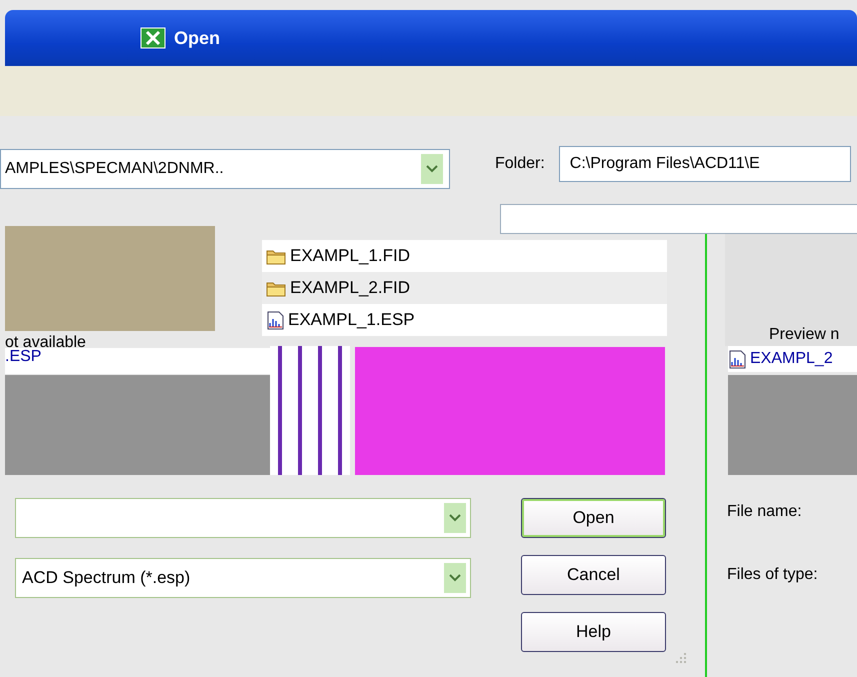 The image size is (857, 677). Describe the element at coordinates (792, 359) in the screenshot. I see `file-item: EXAMPL_2` at that location.